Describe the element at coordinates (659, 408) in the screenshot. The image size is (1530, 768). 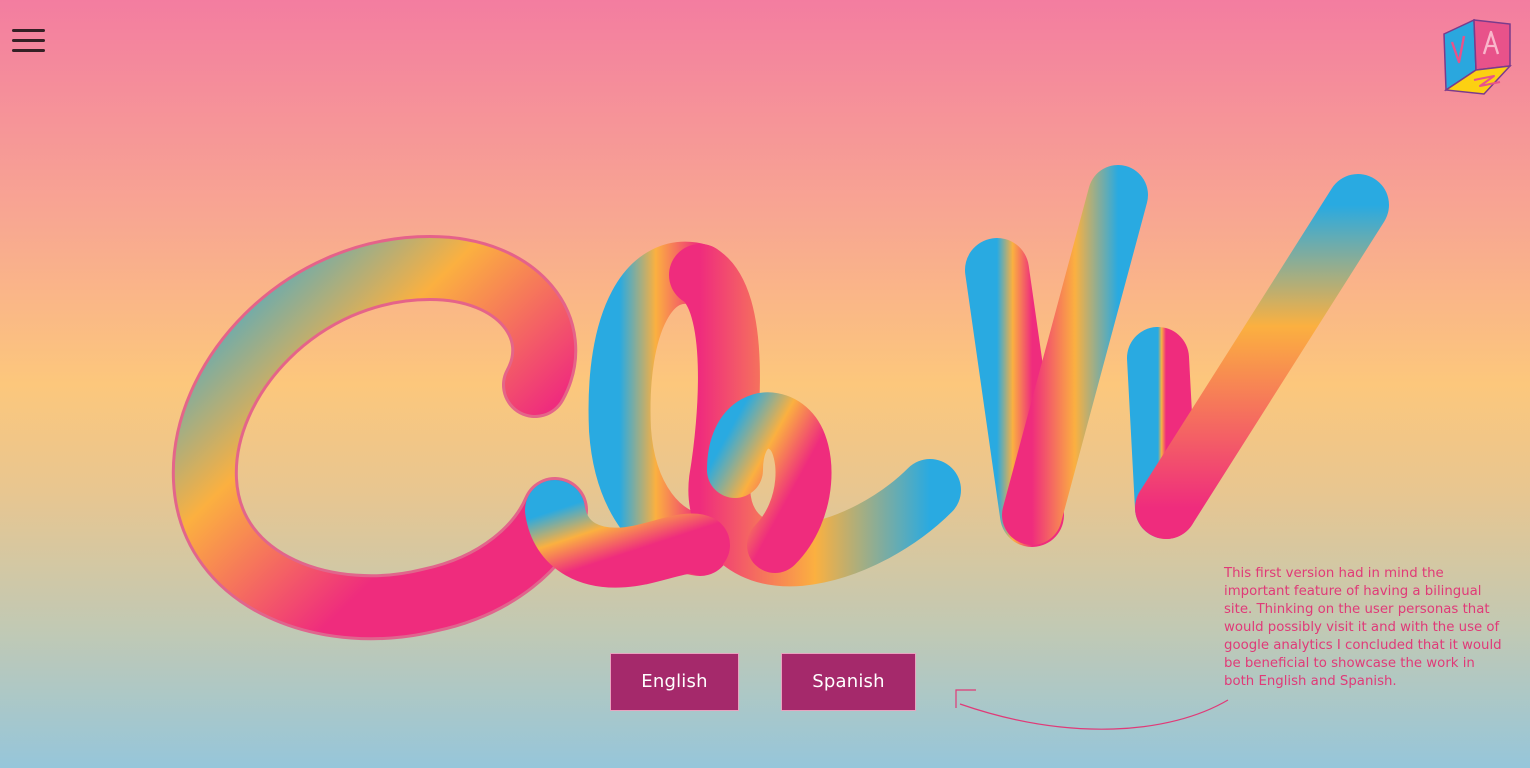
I see `letter-b-stem` at that location.